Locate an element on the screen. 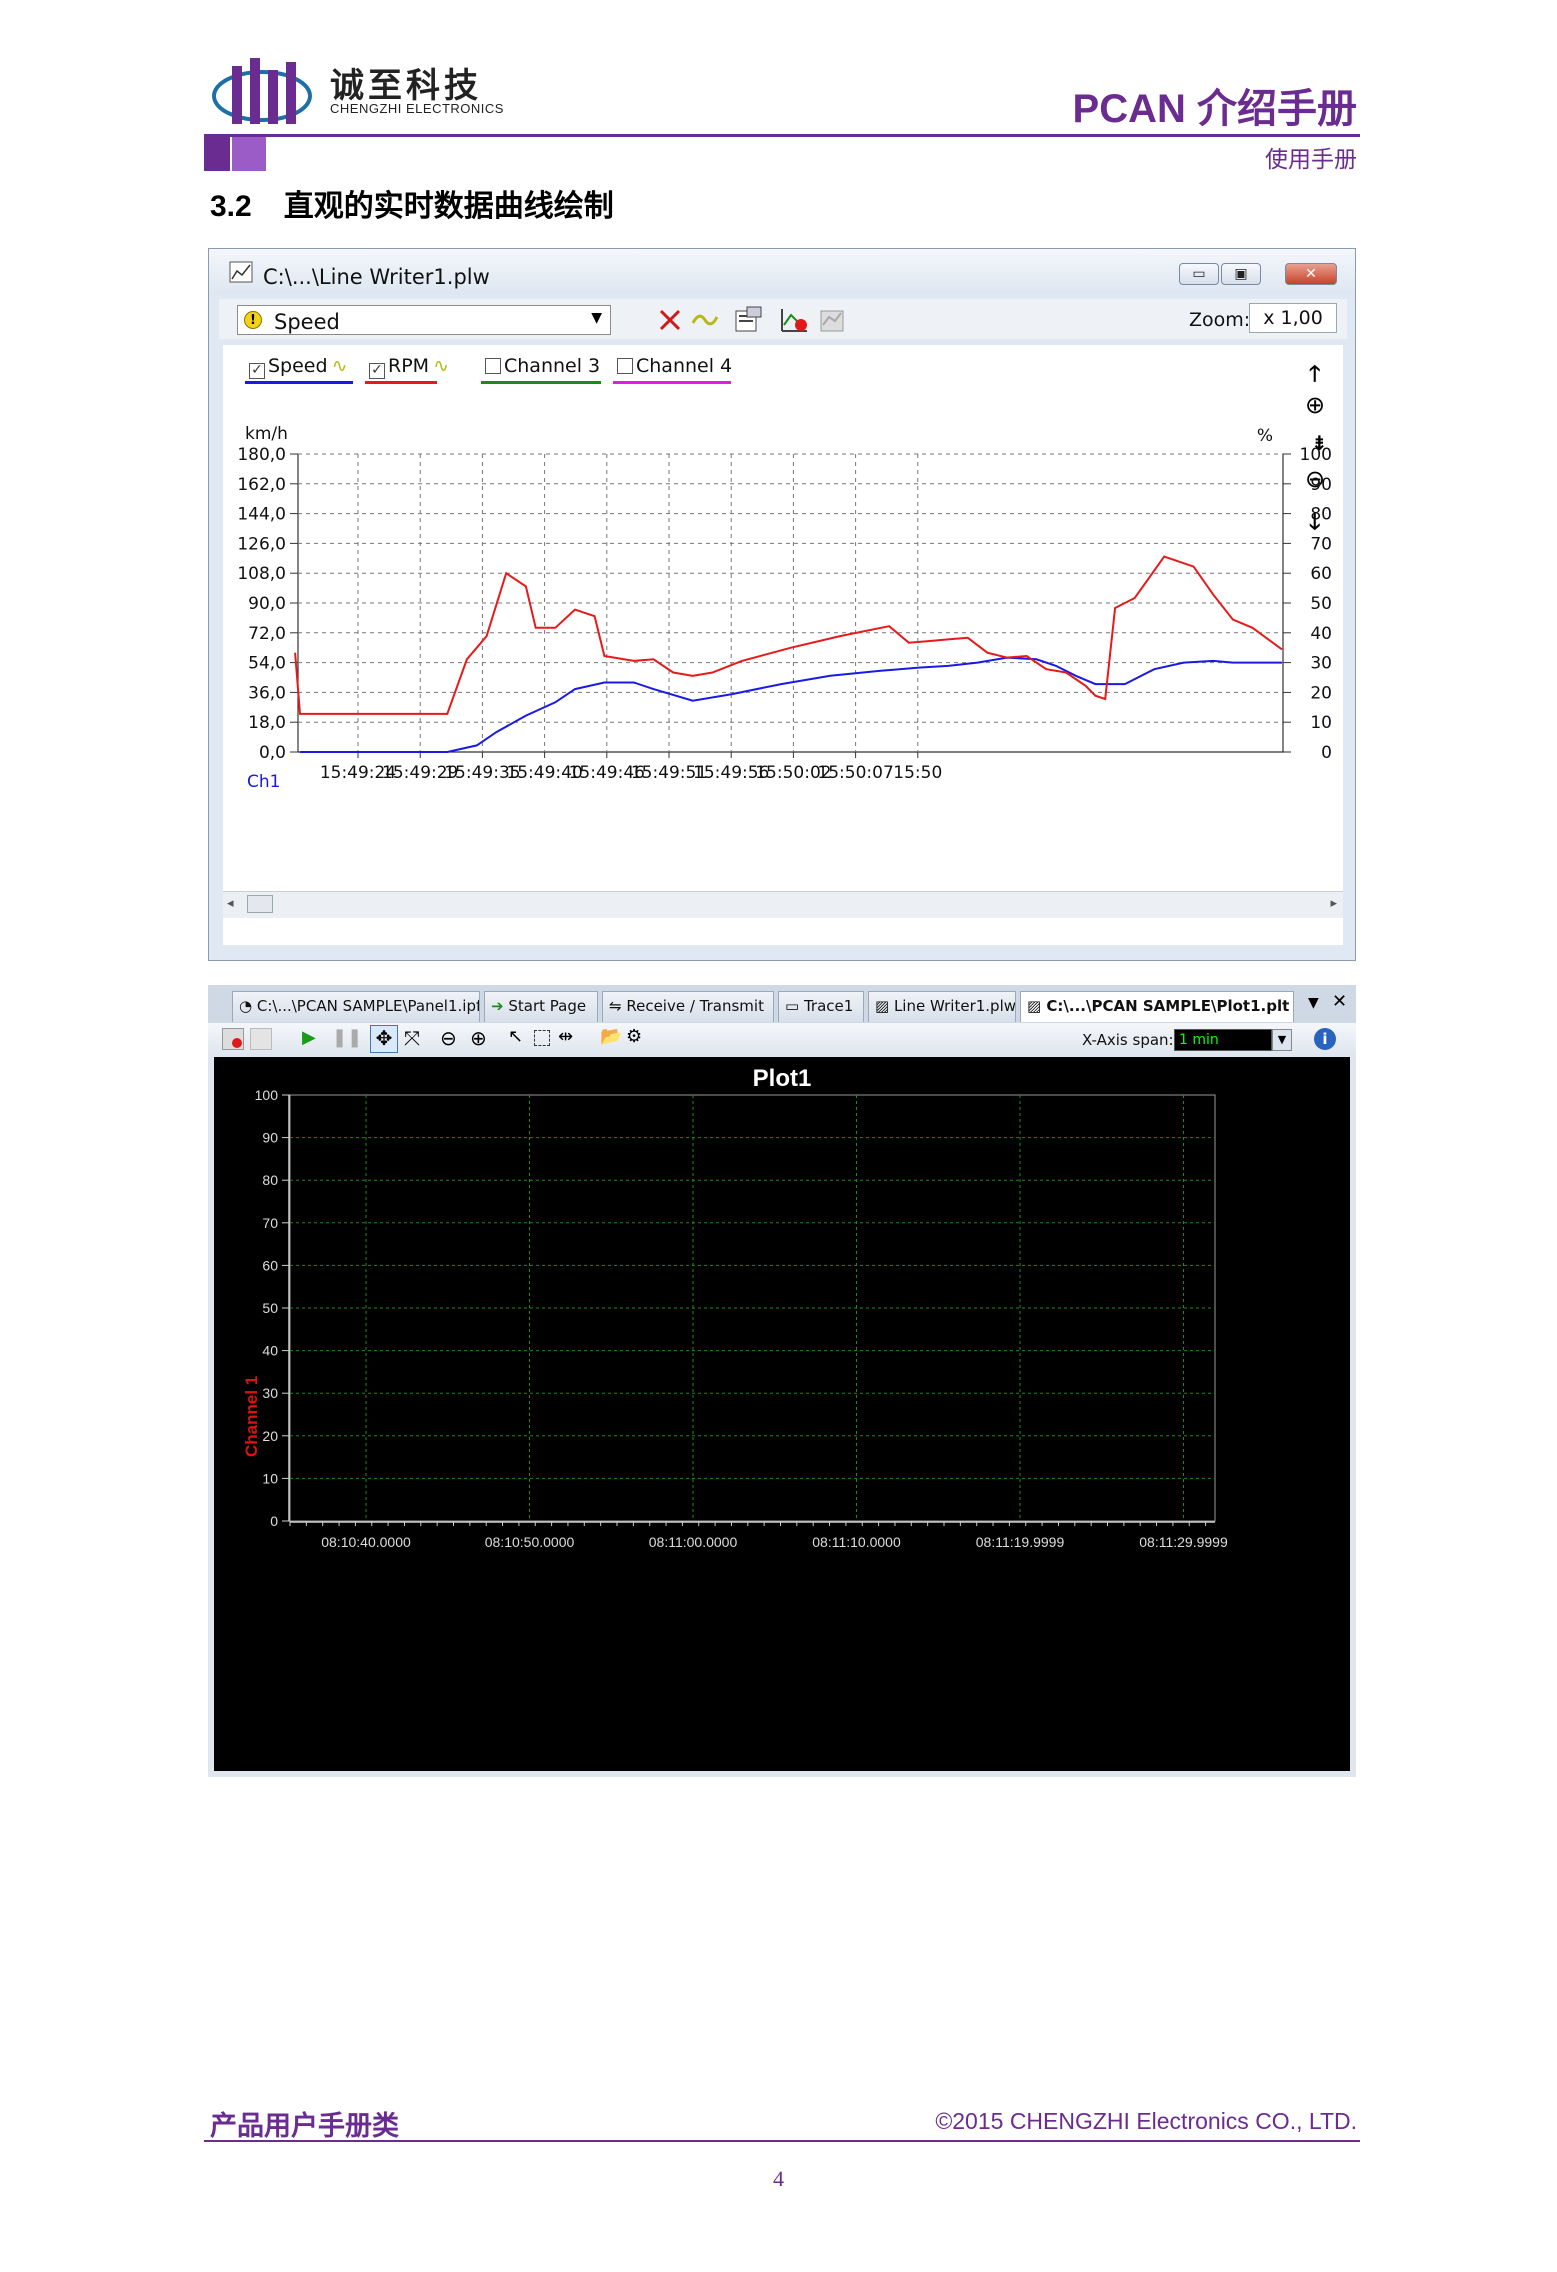 This screenshot has width=1557, height=2272. x-tick-label: 08:10:40.0000 is located at coordinates (366, 1542).